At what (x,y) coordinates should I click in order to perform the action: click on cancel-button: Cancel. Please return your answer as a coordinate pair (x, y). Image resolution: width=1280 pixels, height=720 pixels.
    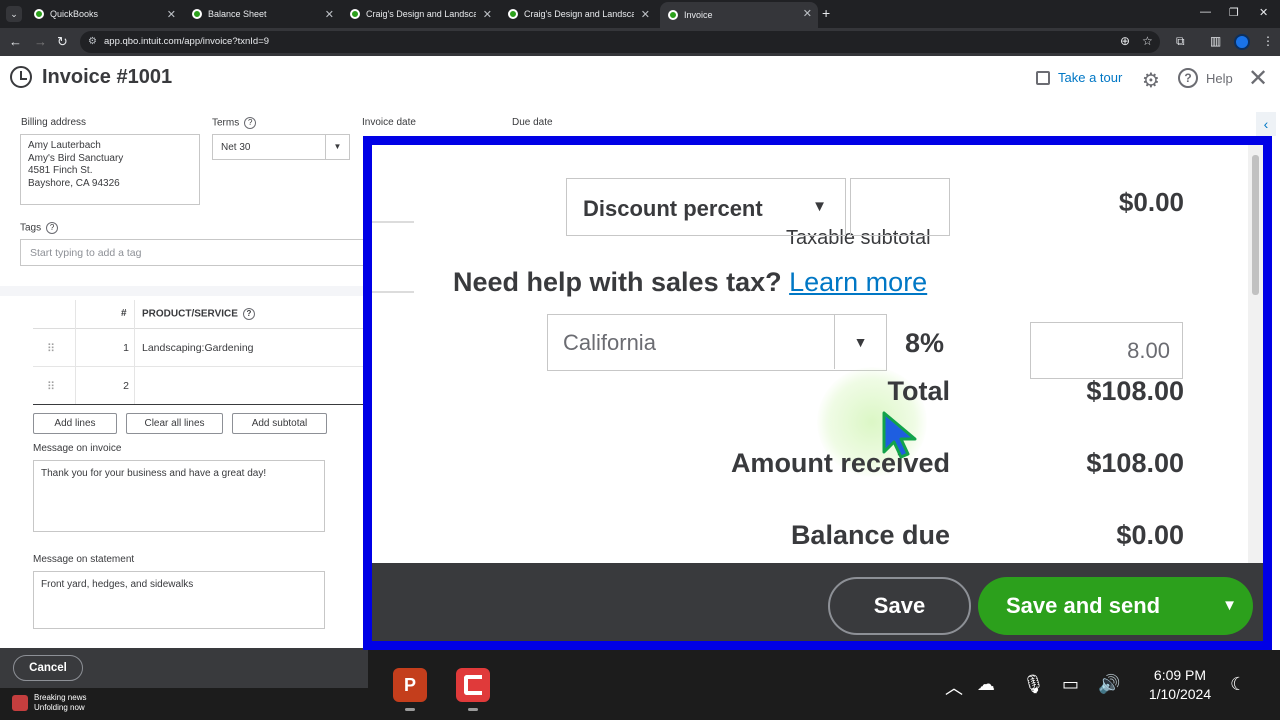
    Looking at the image, I should click on (48, 668).